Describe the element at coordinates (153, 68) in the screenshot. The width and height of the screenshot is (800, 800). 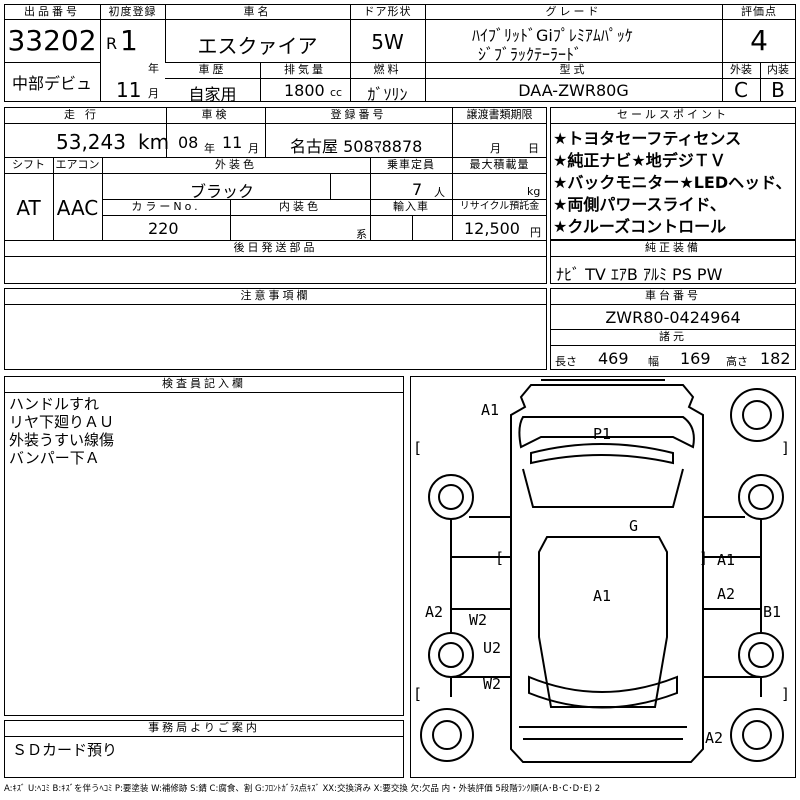
I see `year-unit: 年` at that location.